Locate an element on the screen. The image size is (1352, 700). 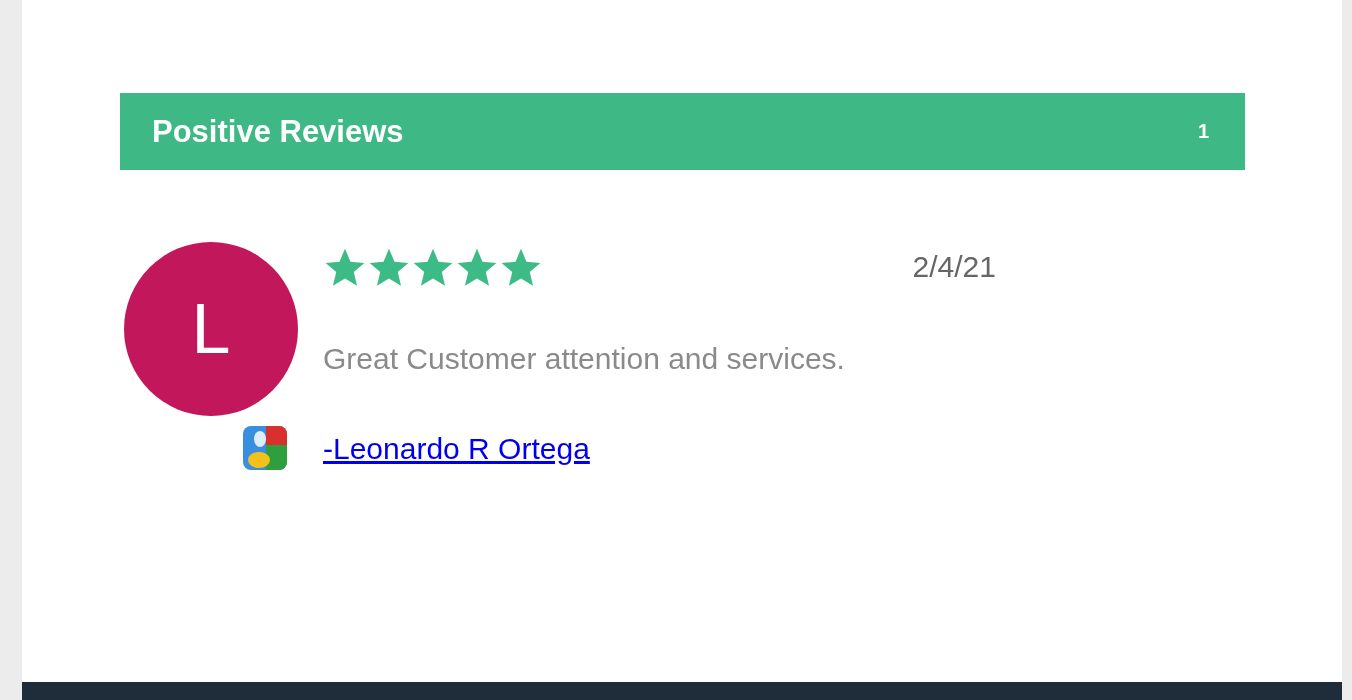
google-logo-icon is located at coordinates (265, 448).